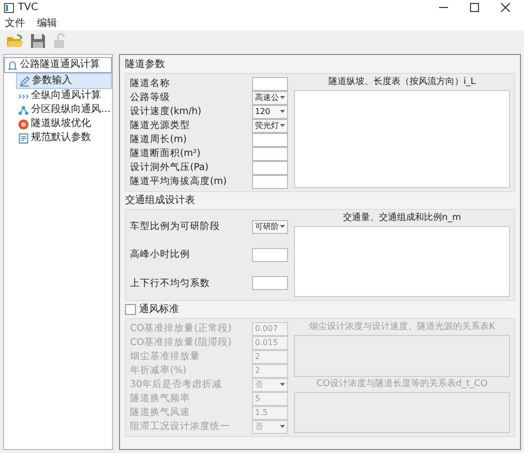 This screenshot has width=524, height=453. I want to click on field-label: 阻滞工况设计浓度统一, so click(180, 426).